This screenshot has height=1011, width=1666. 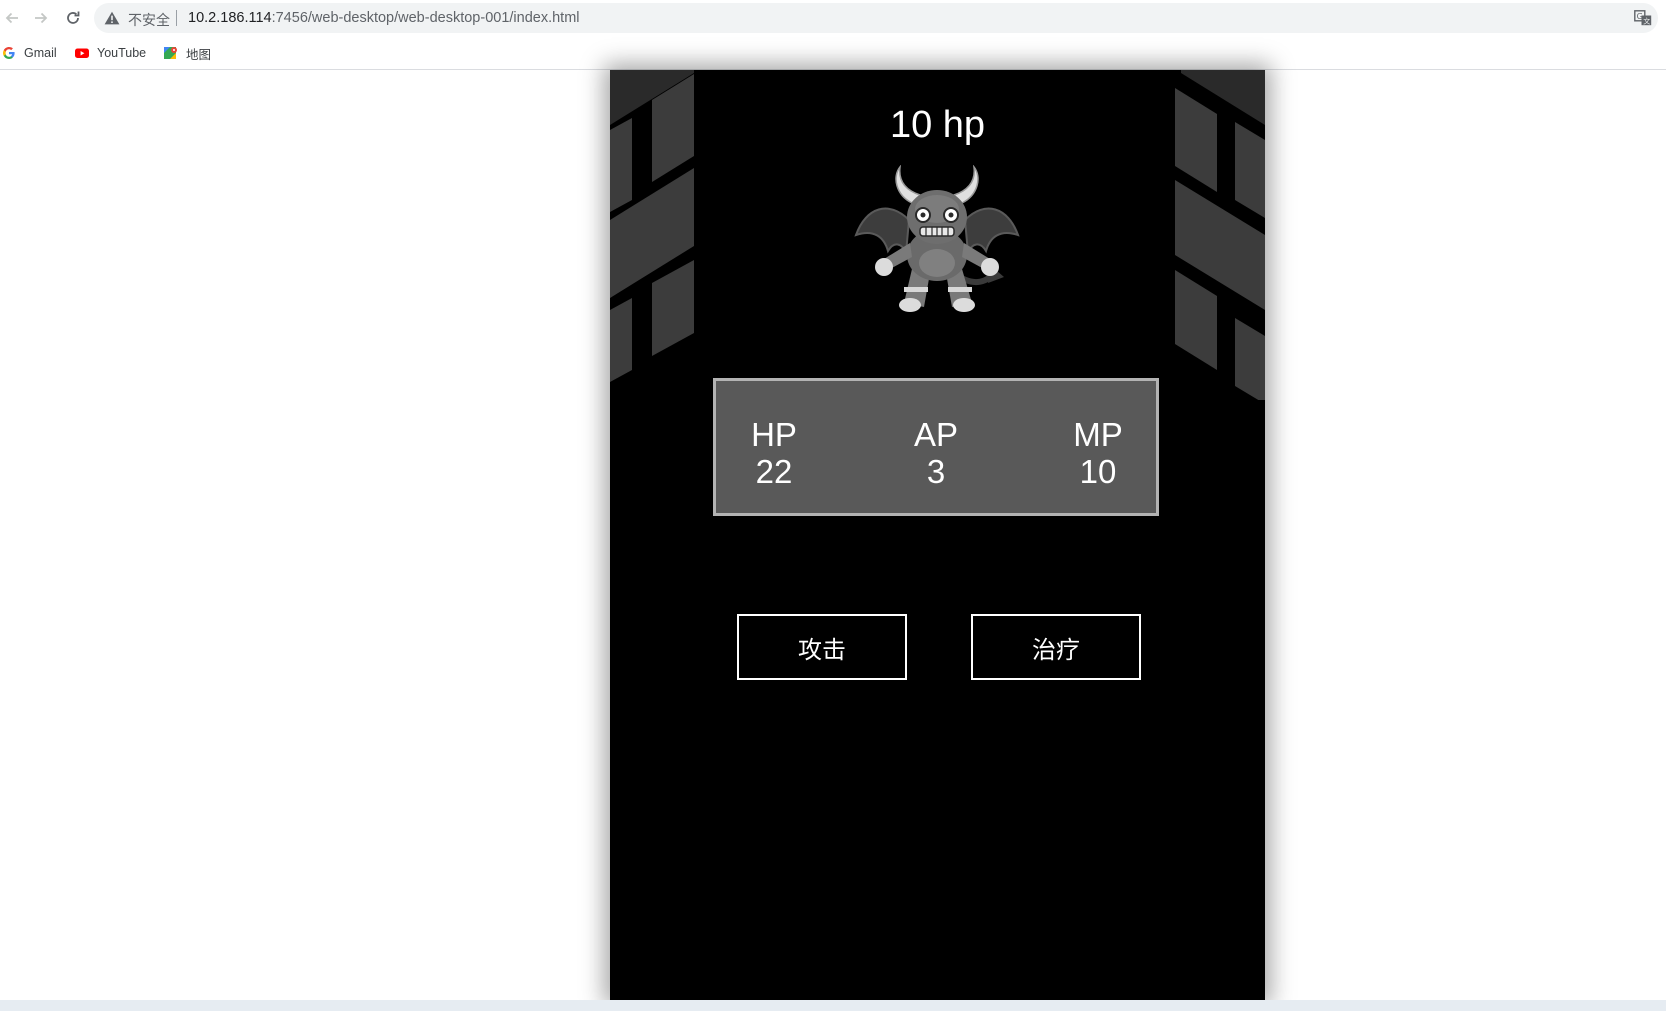 What do you see at coordinates (937, 240) in the screenshot?
I see `devil-icon` at bounding box center [937, 240].